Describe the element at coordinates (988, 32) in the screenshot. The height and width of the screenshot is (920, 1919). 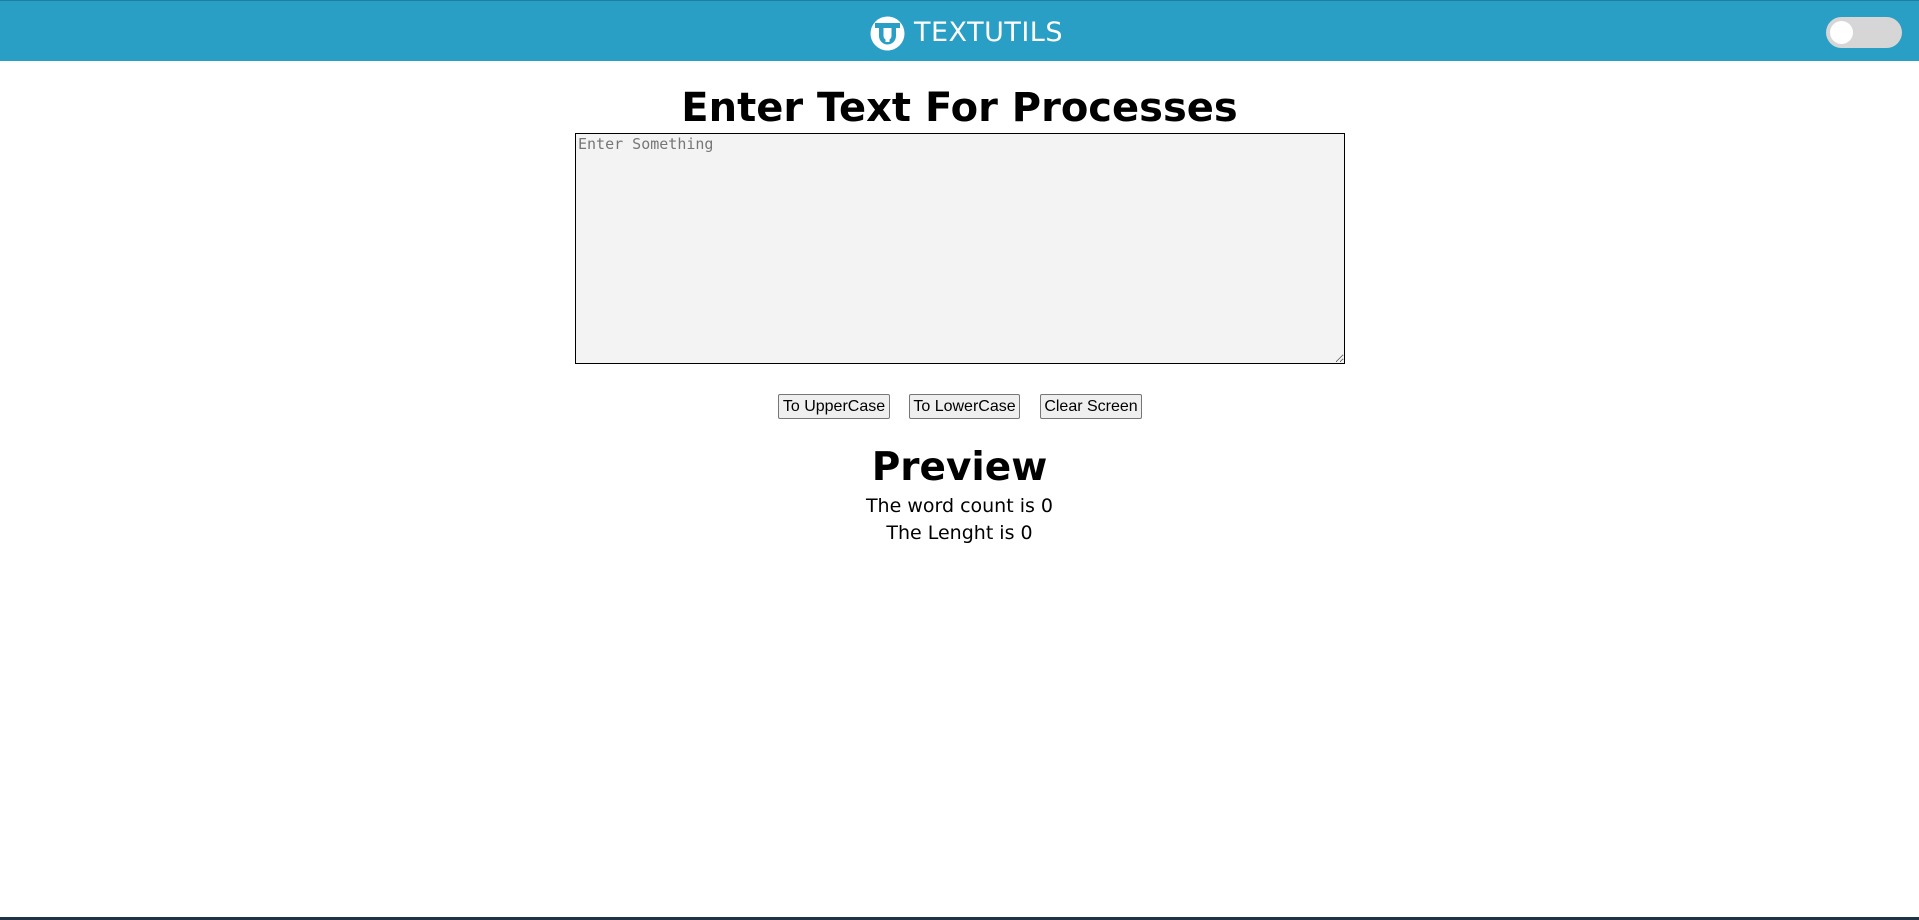
I see `brand-name: TEXTUTILS` at that location.